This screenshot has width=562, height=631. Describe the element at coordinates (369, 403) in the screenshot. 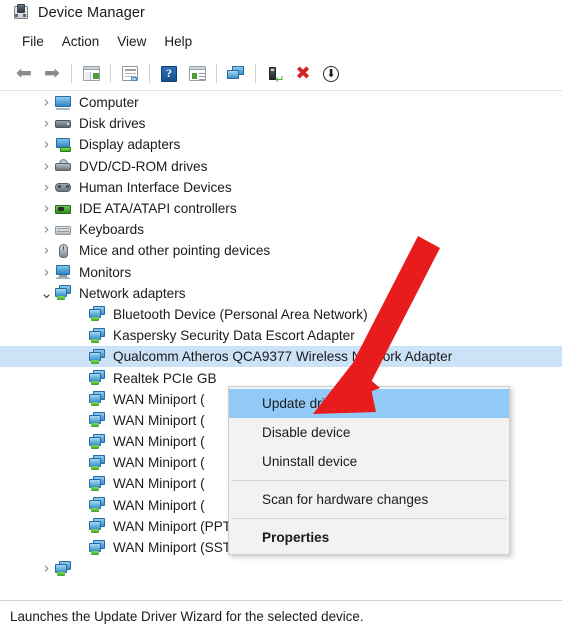

I see `context-menu-item: Update driver` at that location.